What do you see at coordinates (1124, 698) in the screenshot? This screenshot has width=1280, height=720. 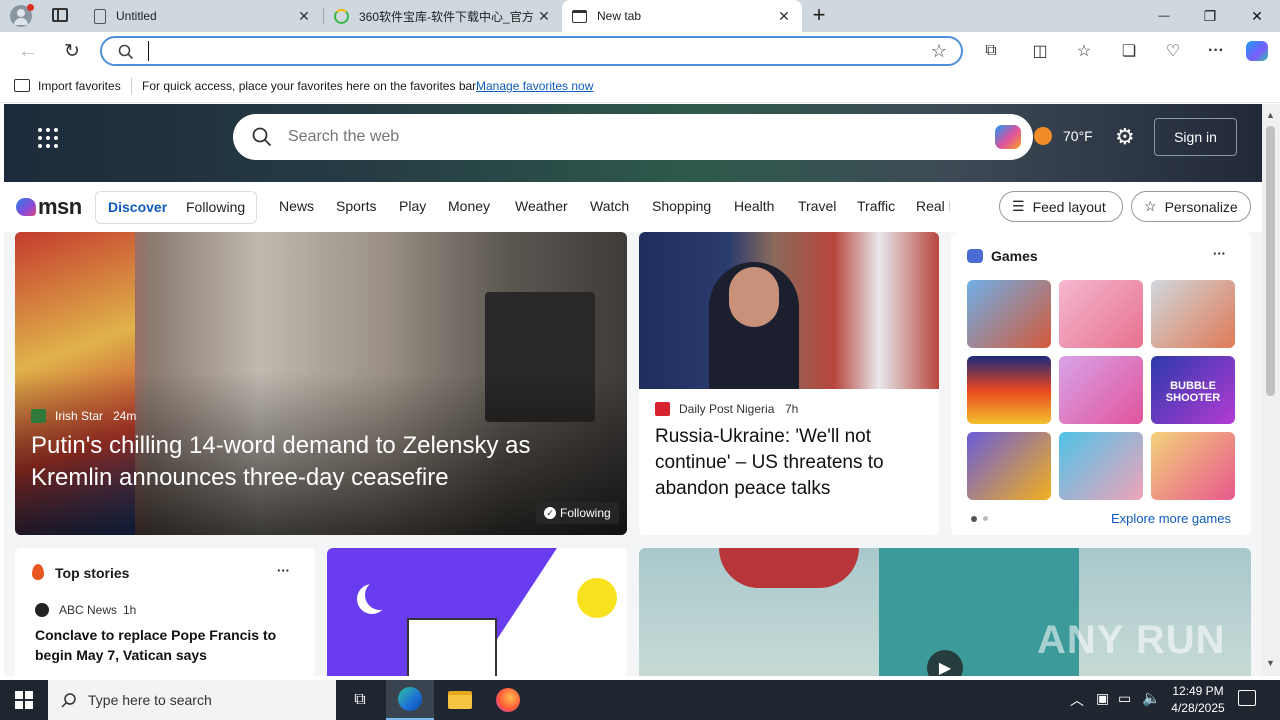 I see `network-icon: ▭` at bounding box center [1124, 698].